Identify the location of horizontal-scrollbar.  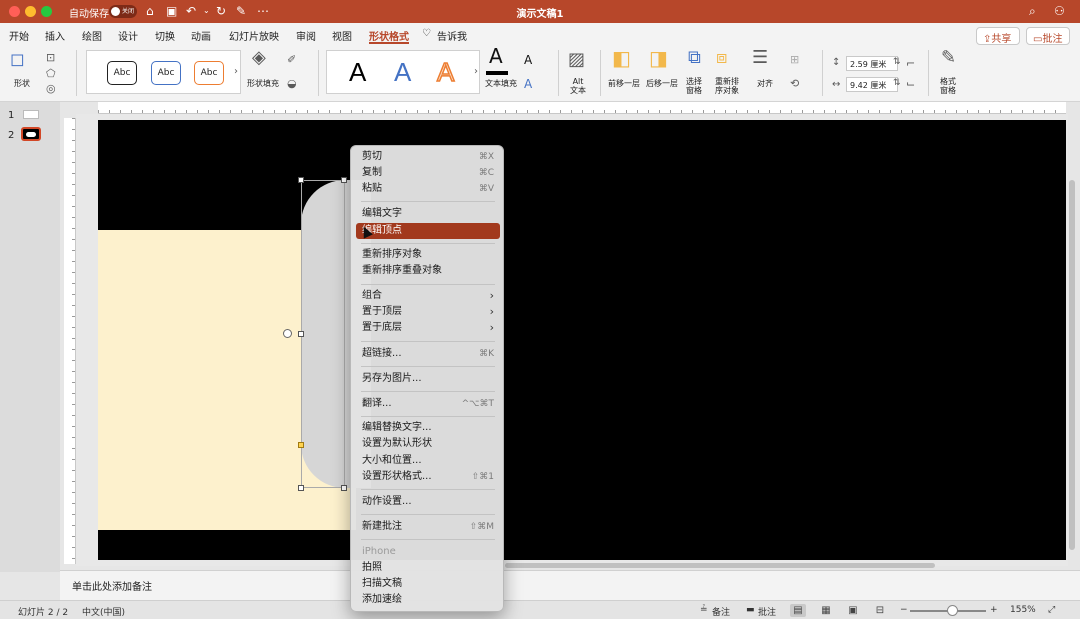
(720, 565).